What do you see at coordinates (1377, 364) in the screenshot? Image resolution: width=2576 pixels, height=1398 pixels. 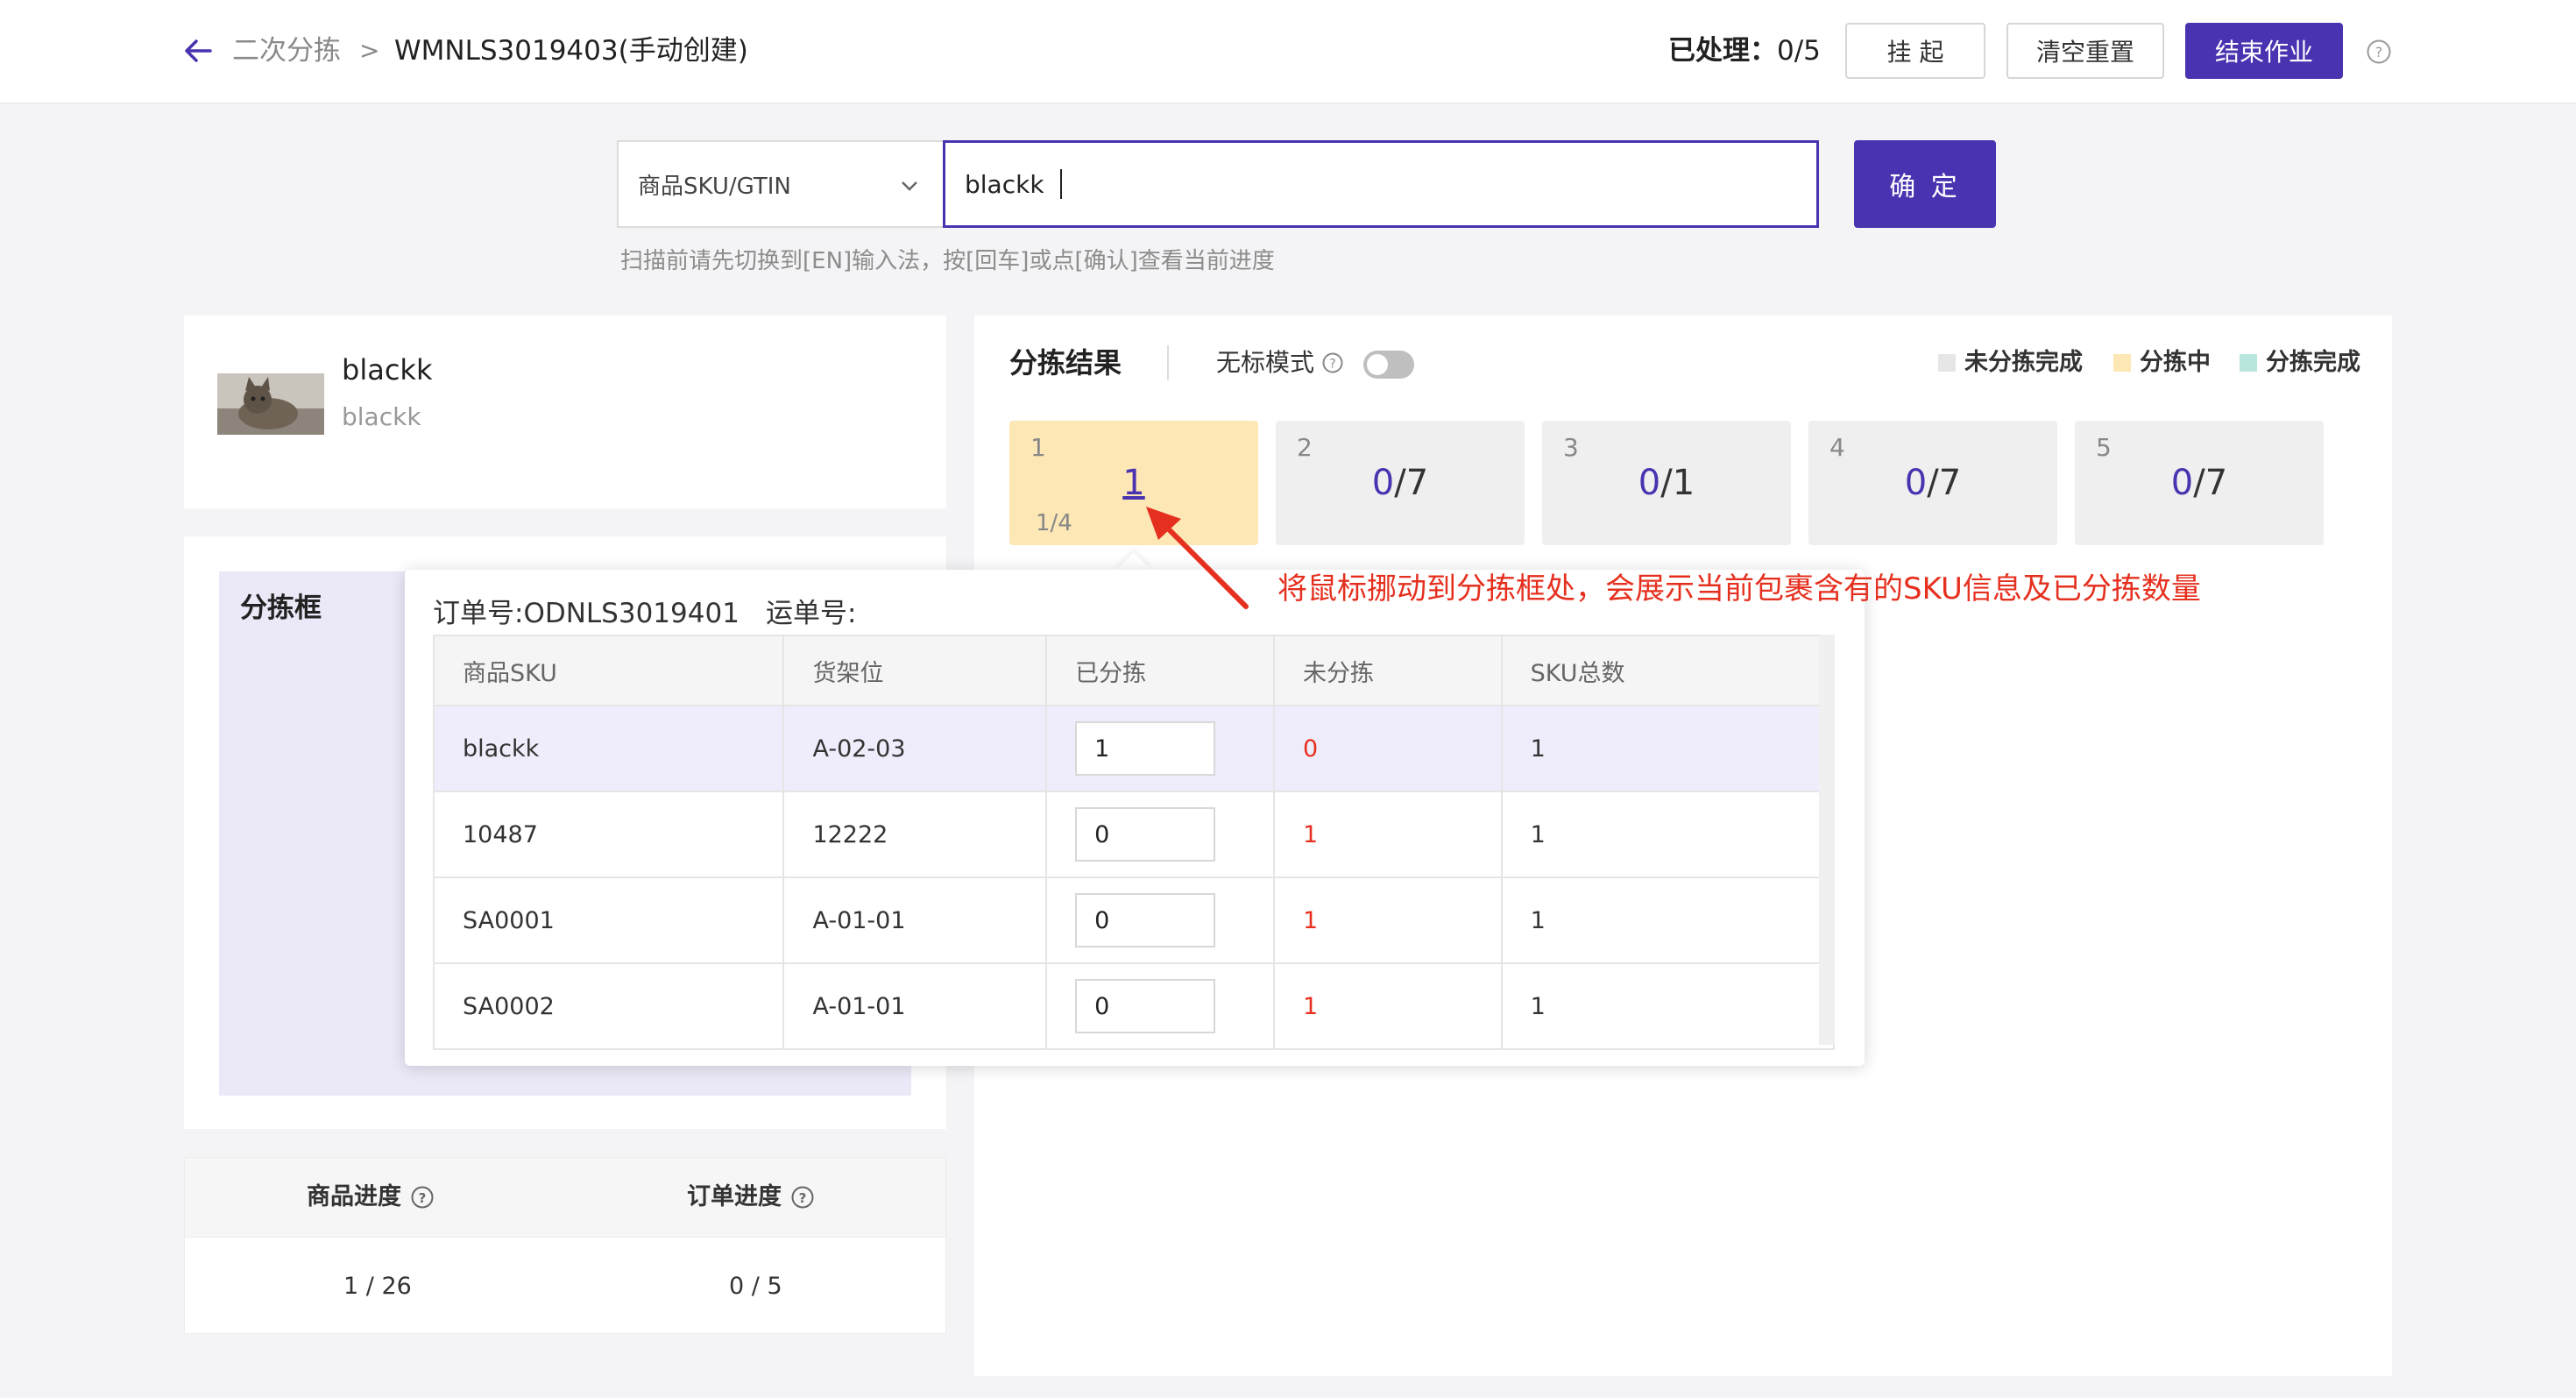 I see `toggle-knob` at bounding box center [1377, 364].